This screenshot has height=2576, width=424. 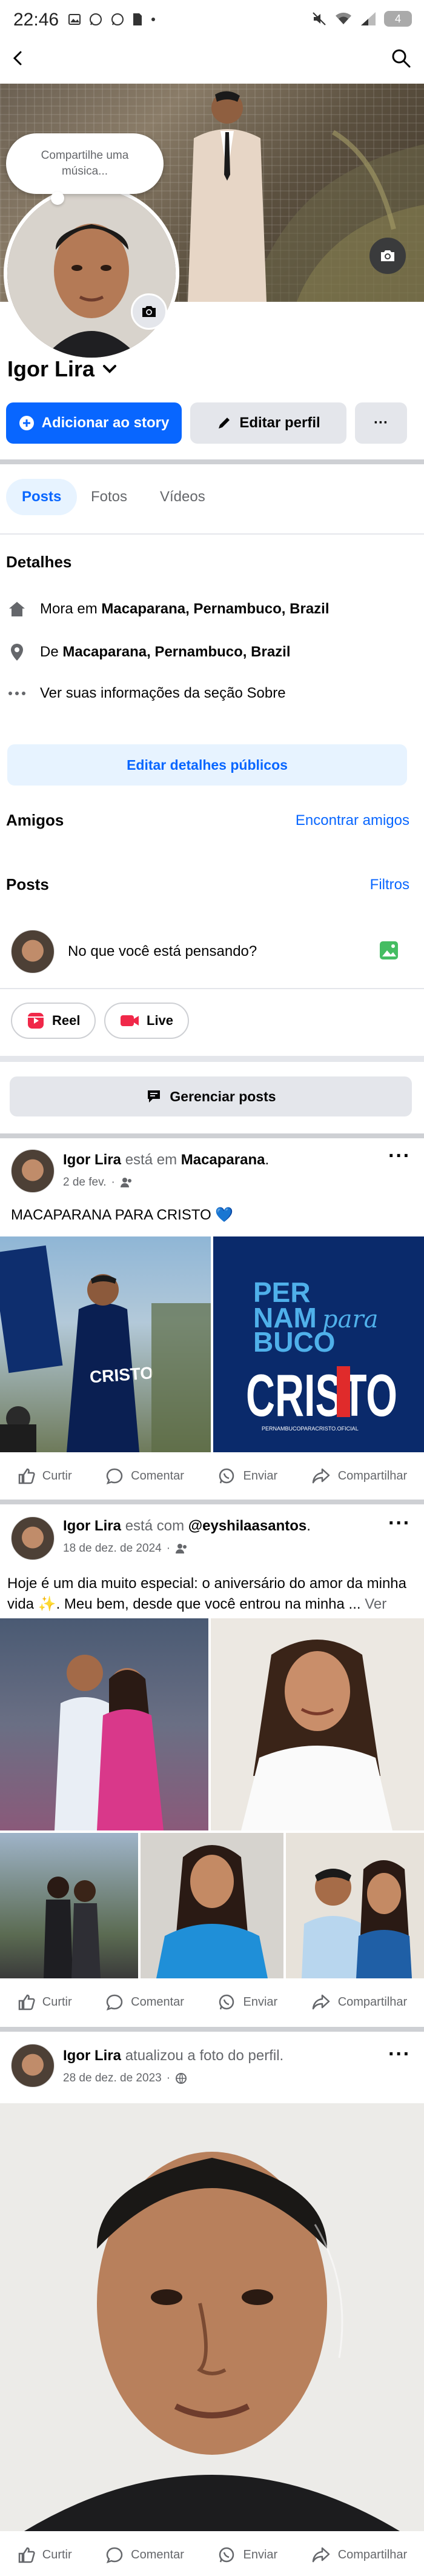 I want to click on thumbs-up-icon, so click(x=27, y=1476).